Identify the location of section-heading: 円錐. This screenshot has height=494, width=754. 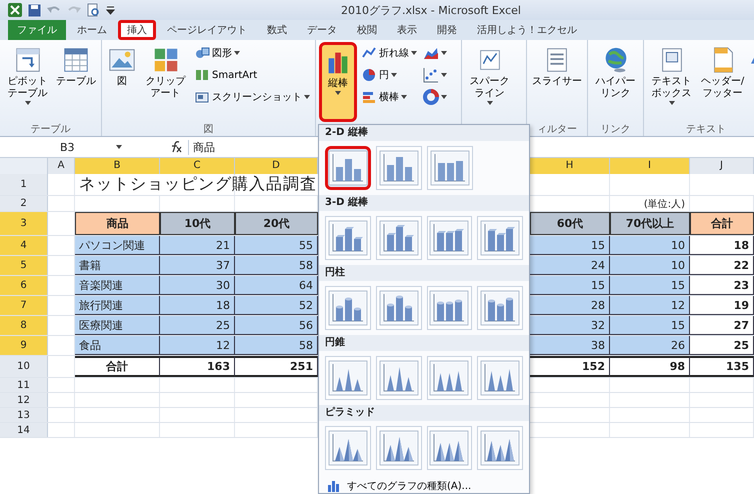
(424, 343).